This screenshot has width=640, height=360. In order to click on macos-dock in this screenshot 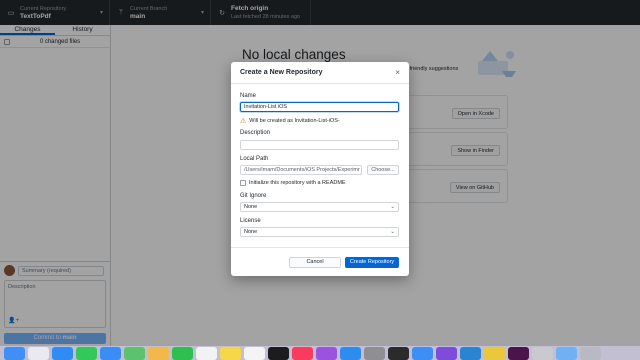, I will do `click(320, 353)`.